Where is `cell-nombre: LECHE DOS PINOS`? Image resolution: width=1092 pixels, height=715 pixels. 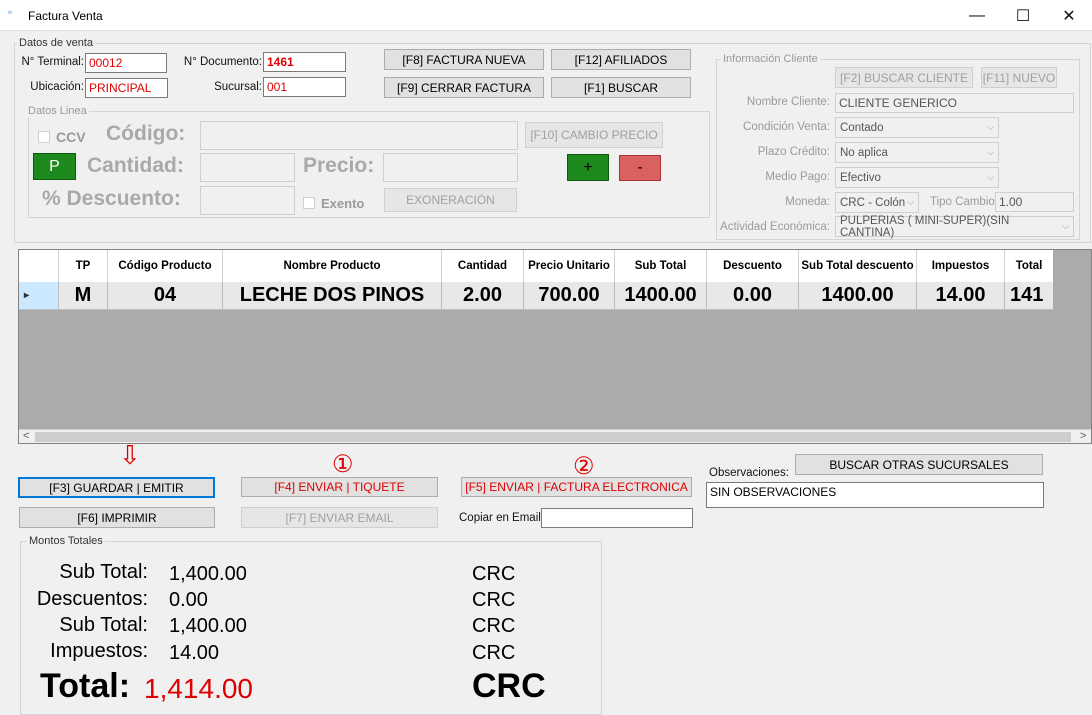
cell-nombre: LECHE DOS PINOS is located at coordinates (332, 296).